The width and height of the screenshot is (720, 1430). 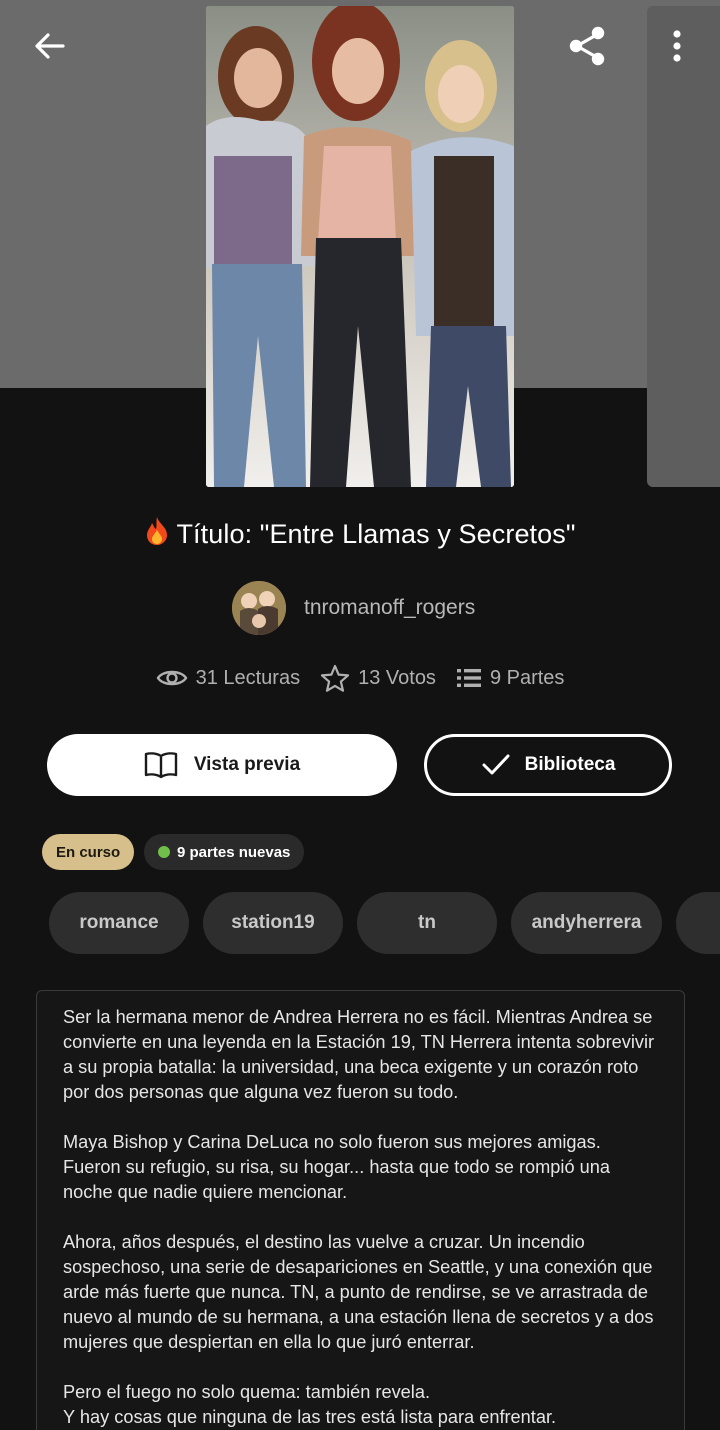 What do you see at coordinates (335, 678) in the screenshot?
I see `star-icon` at bounding box center [335, 678].